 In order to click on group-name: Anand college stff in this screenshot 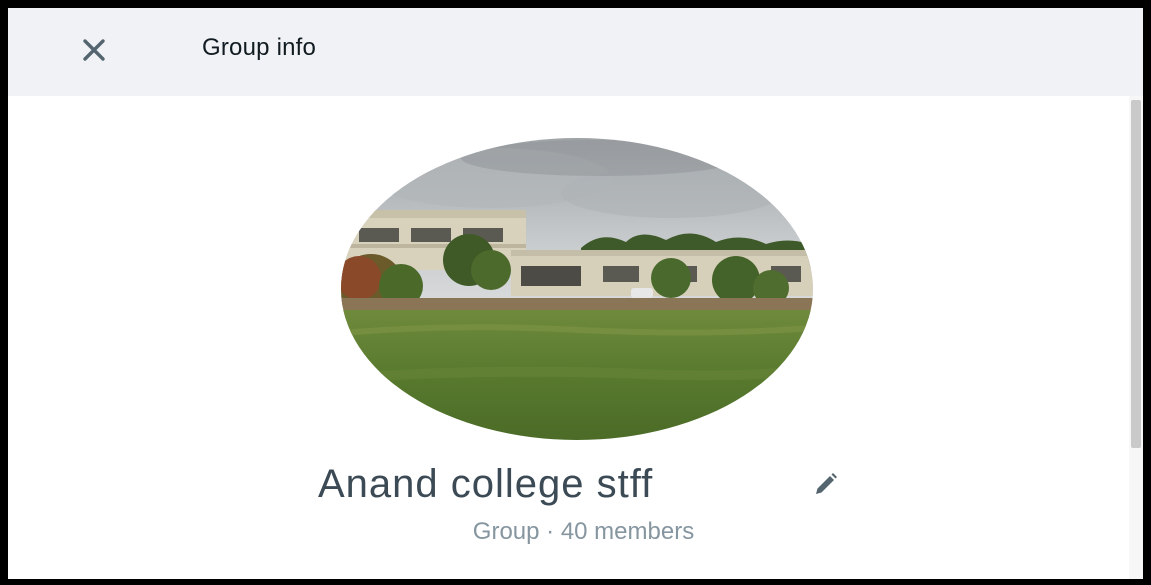, I will do `click(486, 484)`.